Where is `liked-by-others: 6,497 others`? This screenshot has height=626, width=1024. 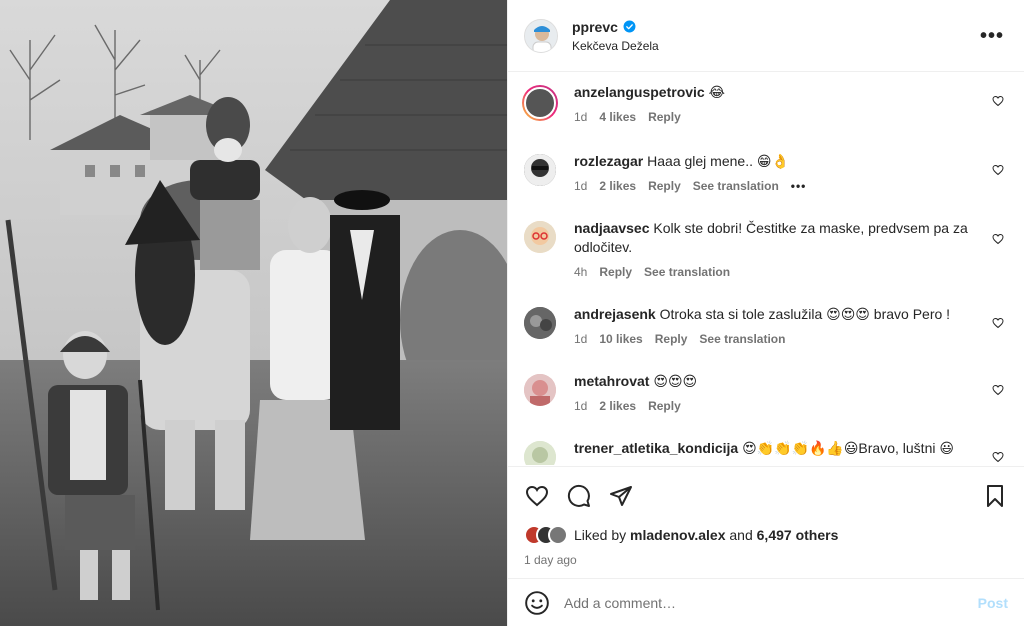
liked-by-others: 6,497 others is located at coordinates (798, 535).